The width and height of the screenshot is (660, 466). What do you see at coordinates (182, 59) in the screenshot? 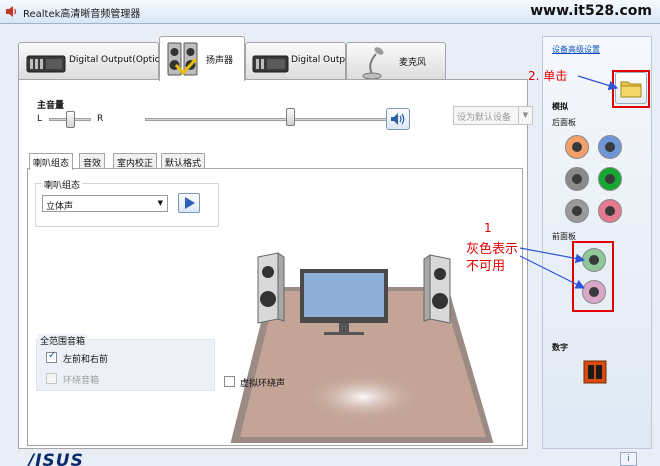
I see `speakers-icon` at bounding box center [182, 59].